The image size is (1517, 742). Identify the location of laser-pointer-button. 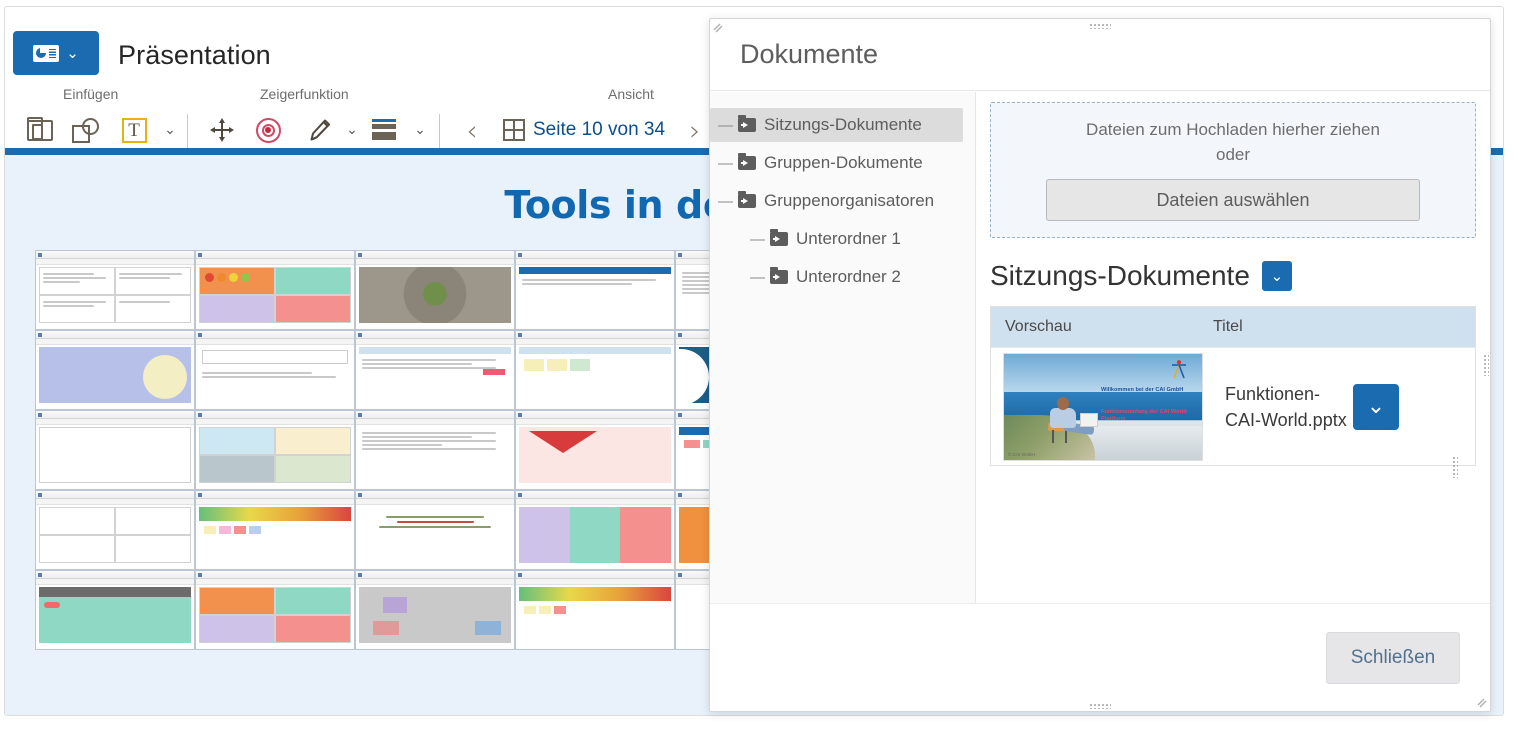
(268, 130).